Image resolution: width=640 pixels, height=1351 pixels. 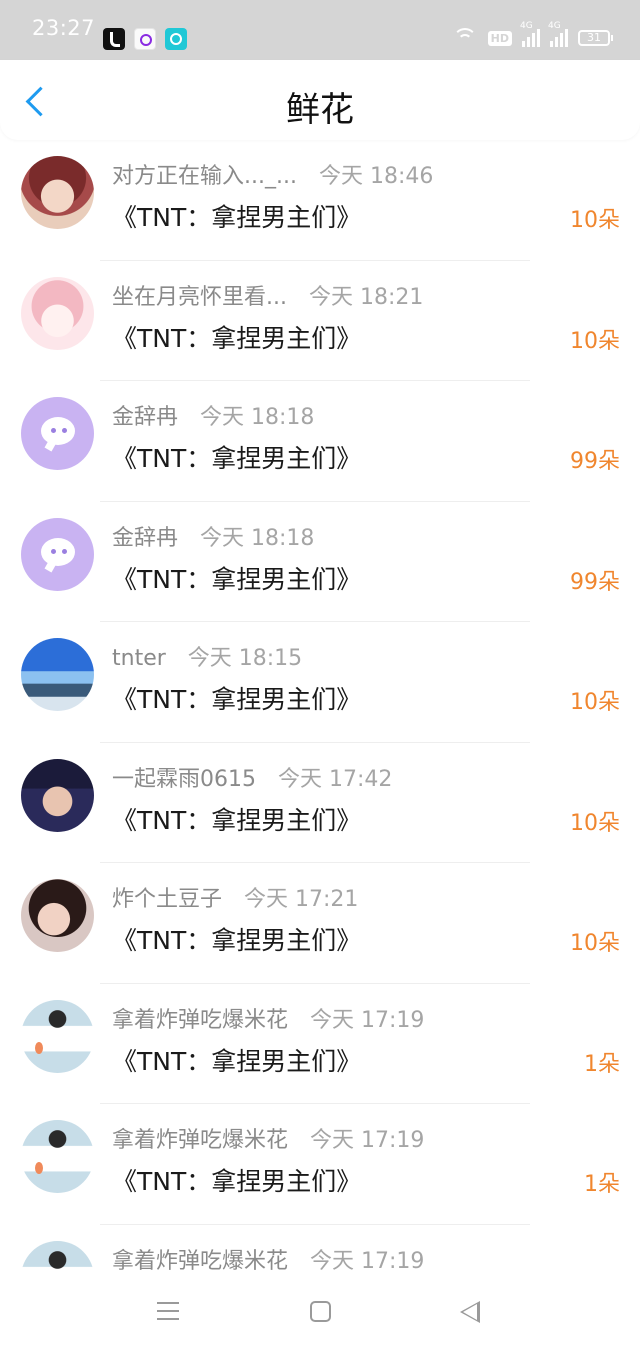 I want to click on list-item: 一起霖雨0615 今天 17:42 《TNT：拿捏男主们》 10朵, so click(x=320, y=803).